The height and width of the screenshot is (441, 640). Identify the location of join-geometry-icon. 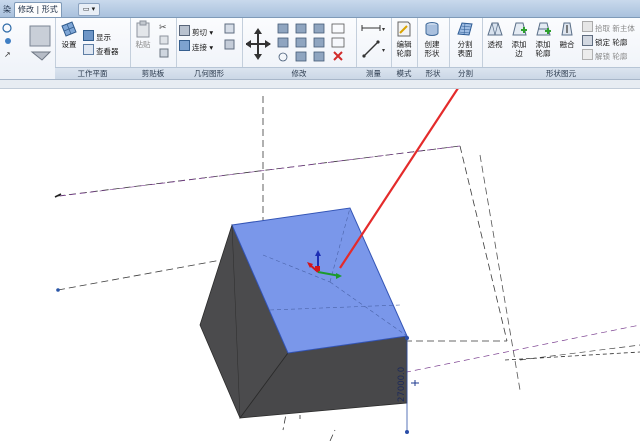
(184, 45).